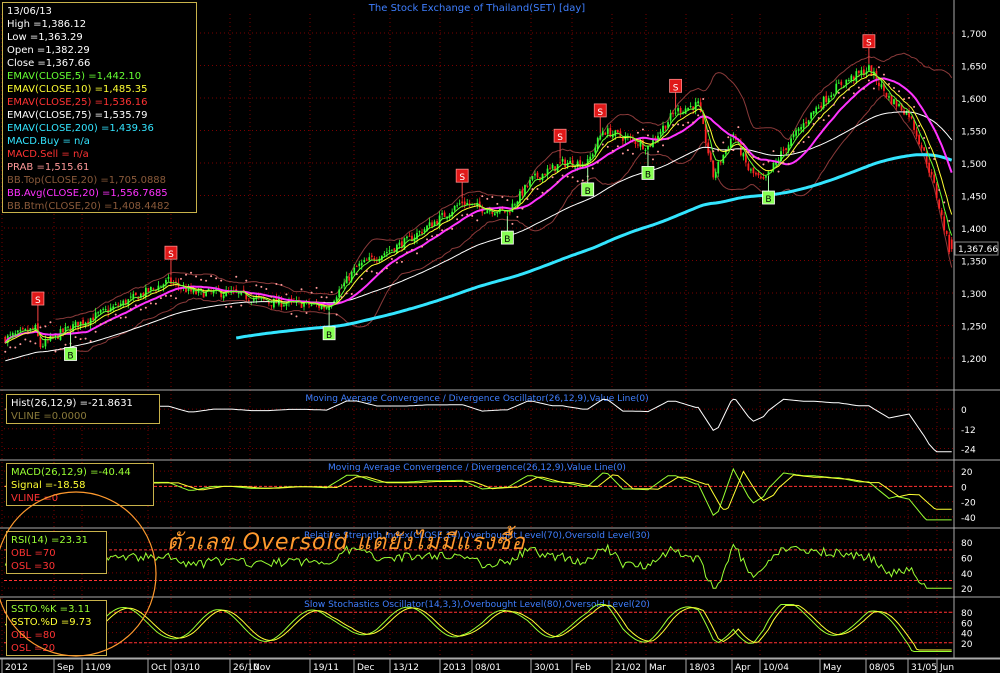 The image size is (1000, 673). I want to click on date-tick-label: Jun, so click(946, 668).